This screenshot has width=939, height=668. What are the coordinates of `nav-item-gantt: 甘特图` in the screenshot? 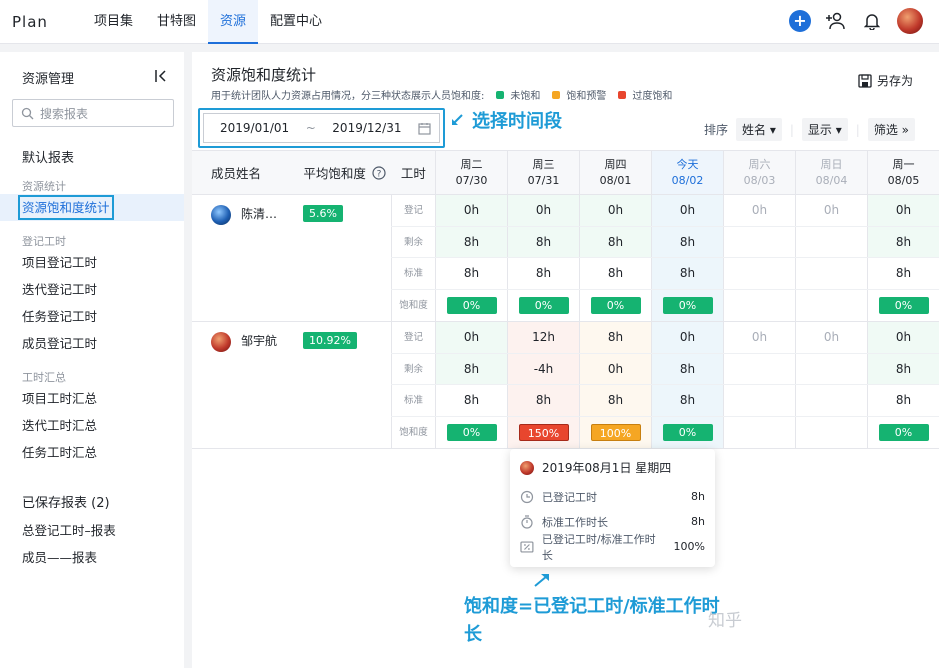 It's located at (176, 22).